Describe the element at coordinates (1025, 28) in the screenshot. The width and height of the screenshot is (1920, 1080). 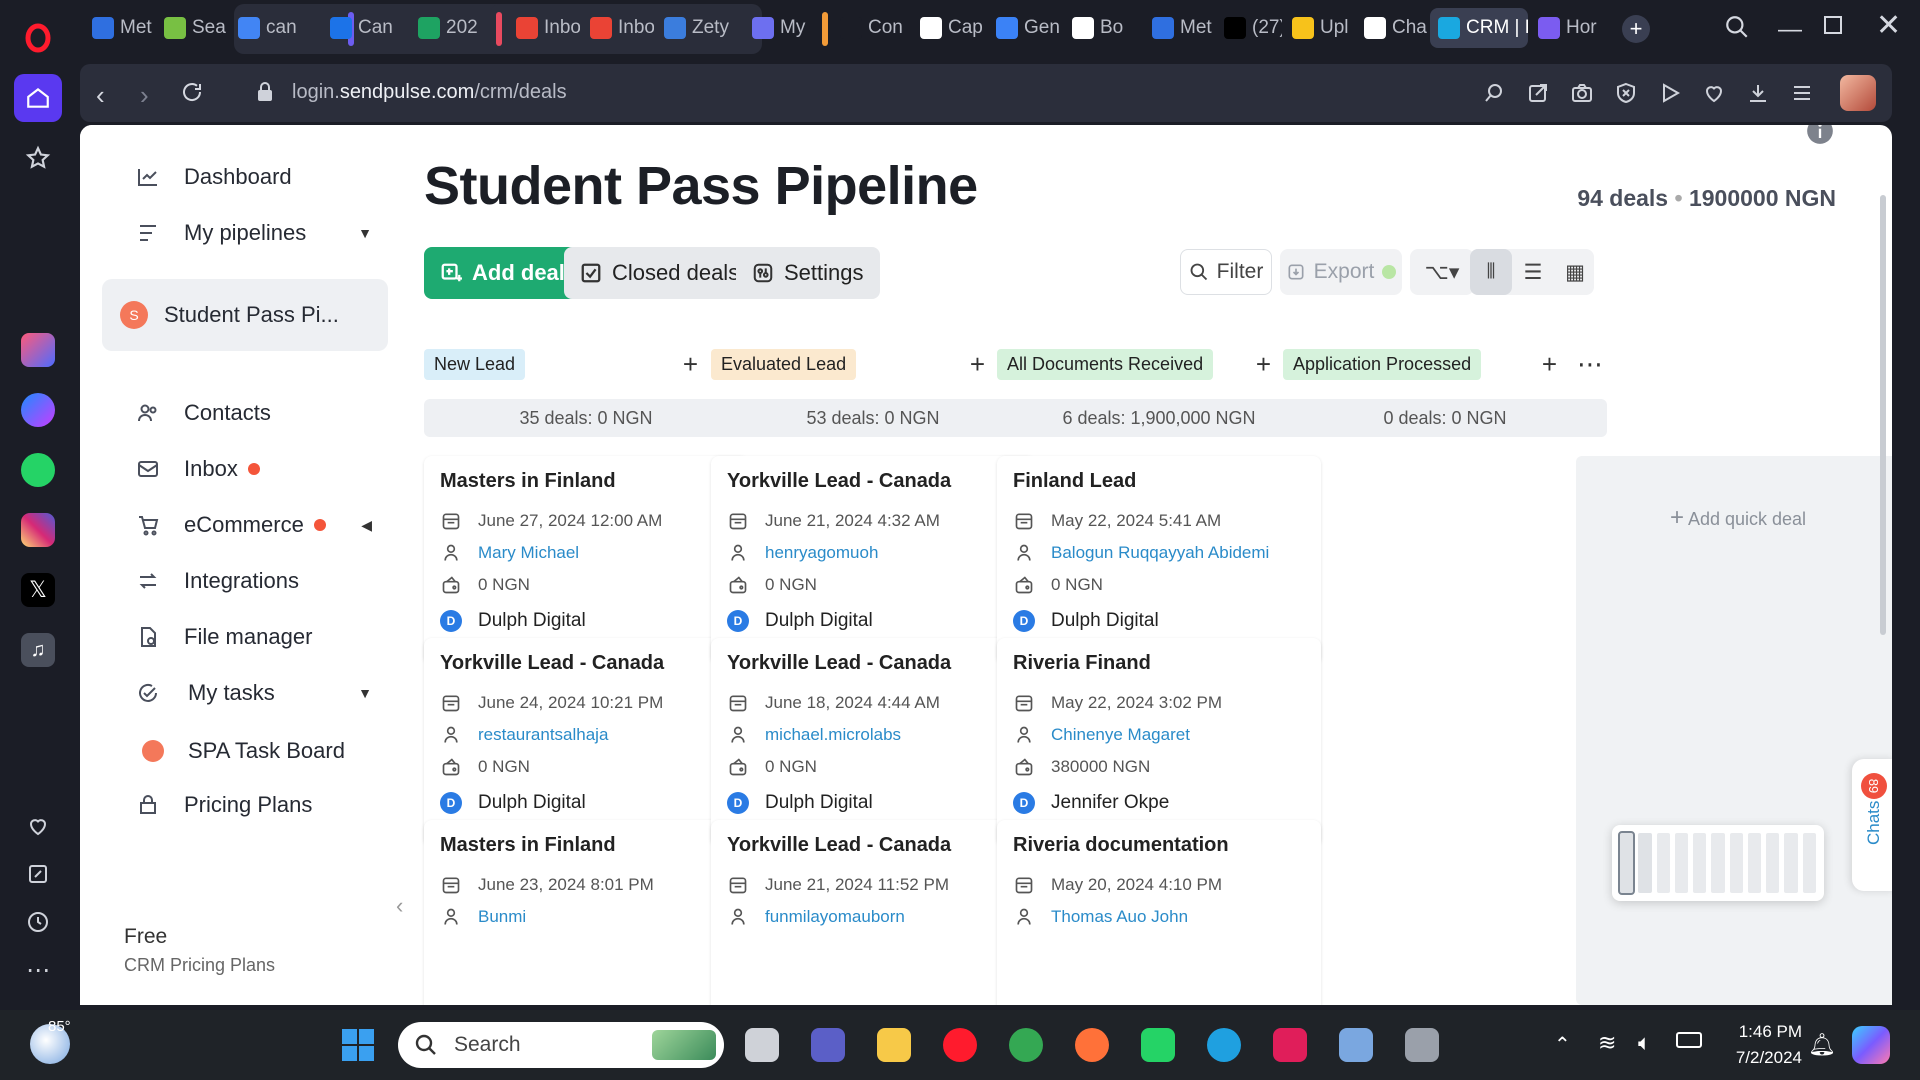
I see `browser-tab: Gen` at that location.